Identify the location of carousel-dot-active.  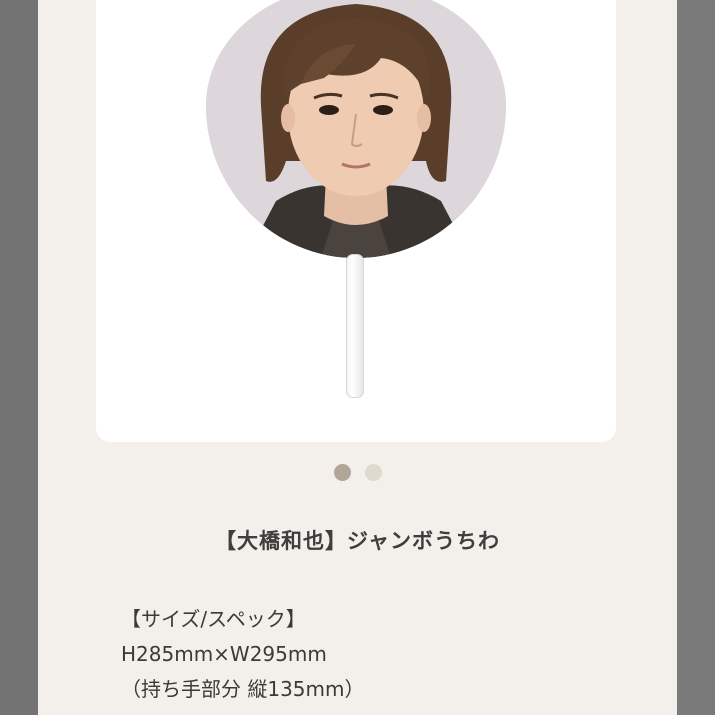
(342, 472).